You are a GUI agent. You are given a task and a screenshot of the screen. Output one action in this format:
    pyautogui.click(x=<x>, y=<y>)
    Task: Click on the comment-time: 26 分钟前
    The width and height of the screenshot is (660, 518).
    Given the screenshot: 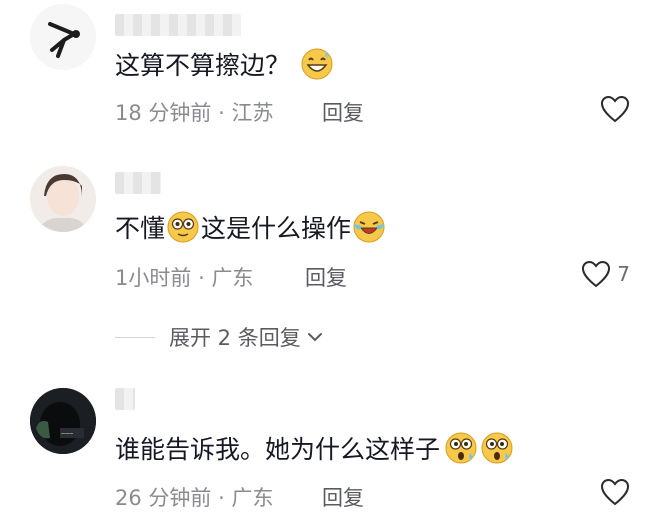 What is the action you would take?
    pyautogui.click(x=163, y=498)
    